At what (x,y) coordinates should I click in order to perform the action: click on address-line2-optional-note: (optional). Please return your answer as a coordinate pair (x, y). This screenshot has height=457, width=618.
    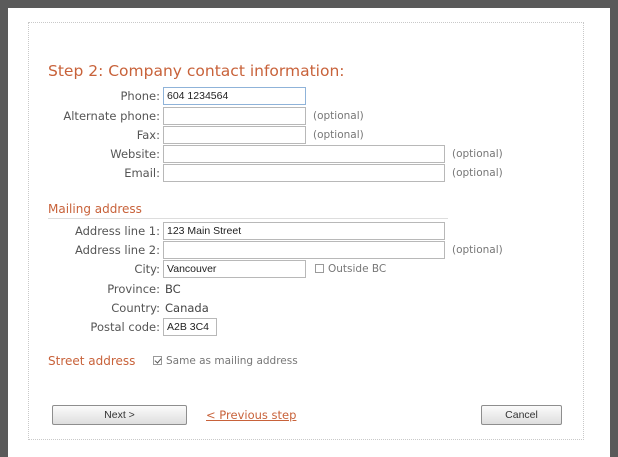
    Looking at the image, I should click on (477, 250).